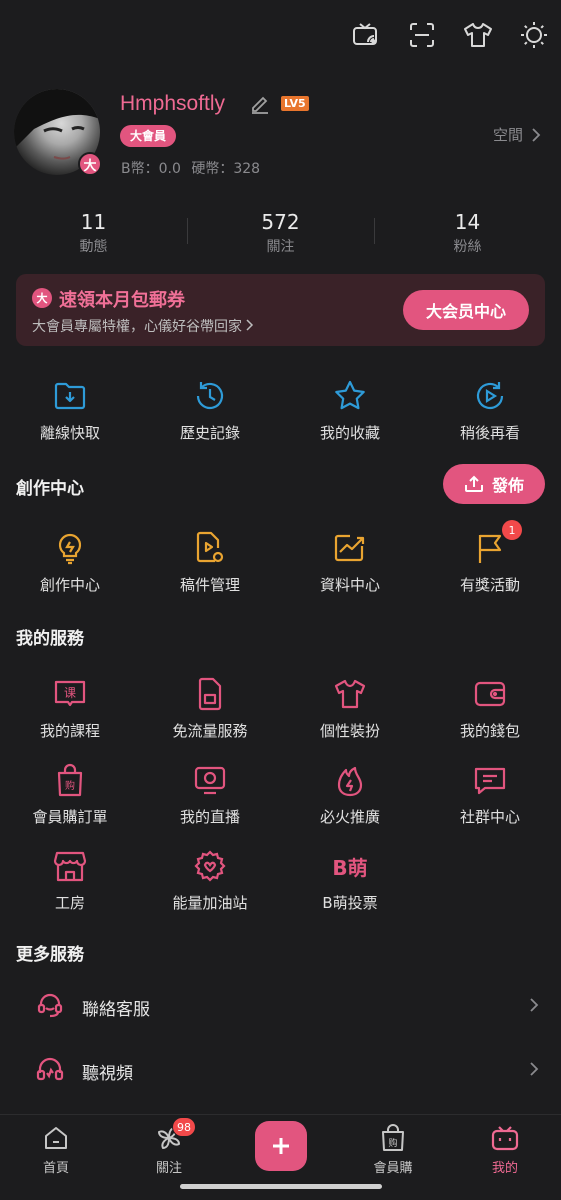 Image resolution: width=561 pixels, height=1200 pixels. I want to click on tab-home: 首頁, so click(56, 1149).